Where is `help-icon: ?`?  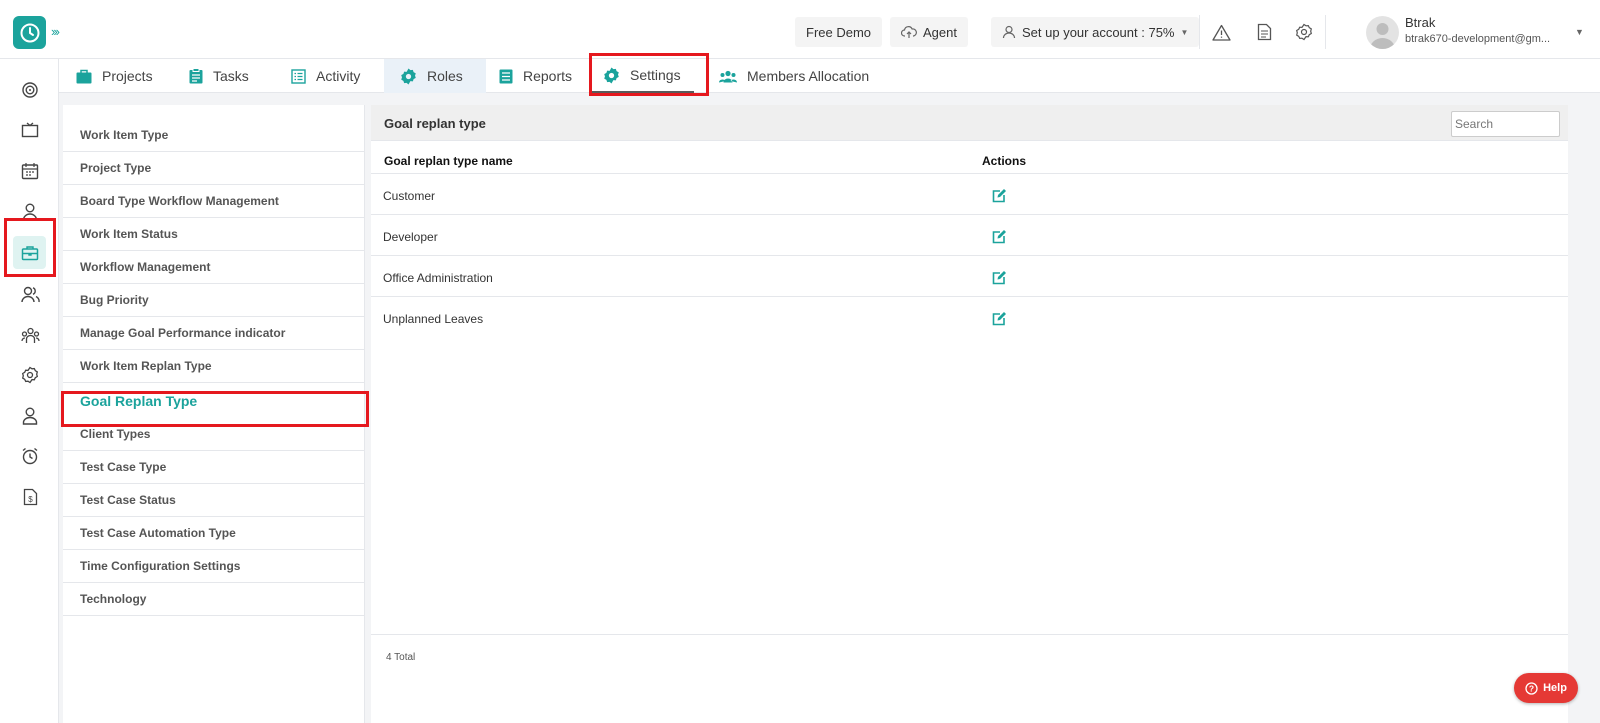
help-icon: ? is located at coordinates (1531, 688).